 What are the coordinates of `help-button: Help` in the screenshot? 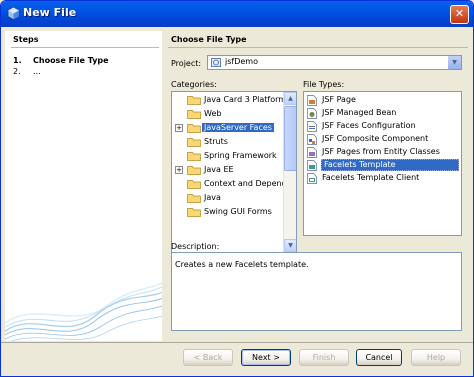 It's located at (436, 357).